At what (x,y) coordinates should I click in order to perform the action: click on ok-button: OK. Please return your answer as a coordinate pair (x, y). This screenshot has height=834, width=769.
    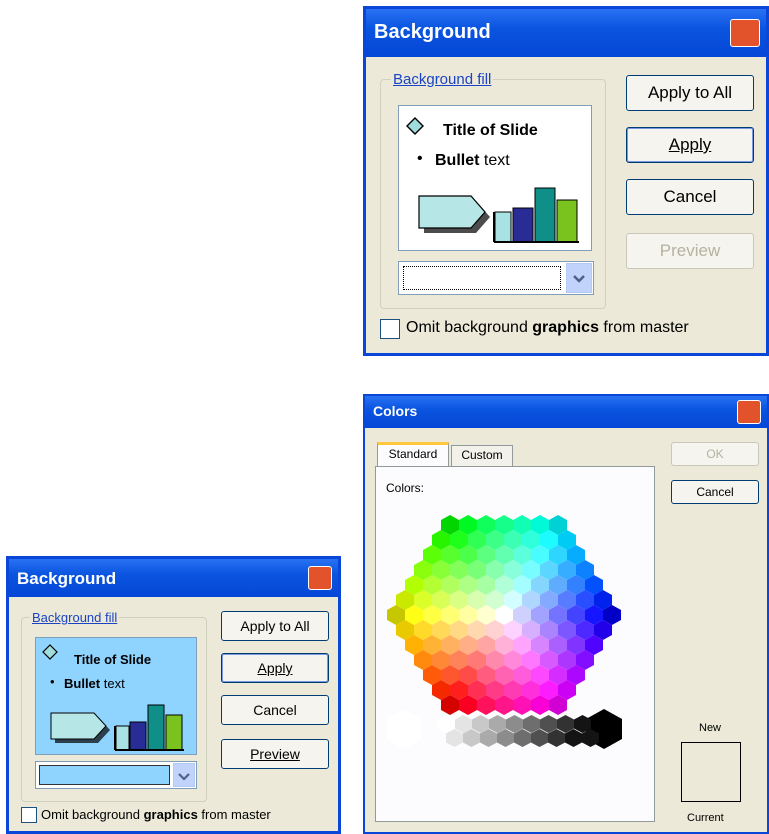
    Looking at the image, I should click on (715, 454).